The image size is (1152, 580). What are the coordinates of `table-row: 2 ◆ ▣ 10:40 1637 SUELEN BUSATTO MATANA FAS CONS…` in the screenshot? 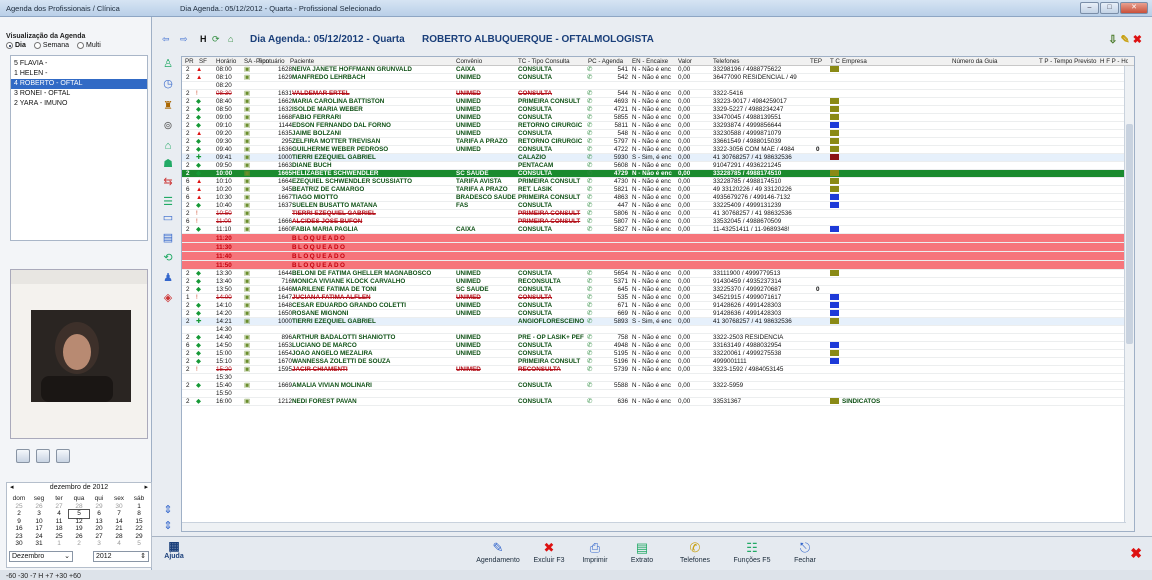 It's located at (658, 206).